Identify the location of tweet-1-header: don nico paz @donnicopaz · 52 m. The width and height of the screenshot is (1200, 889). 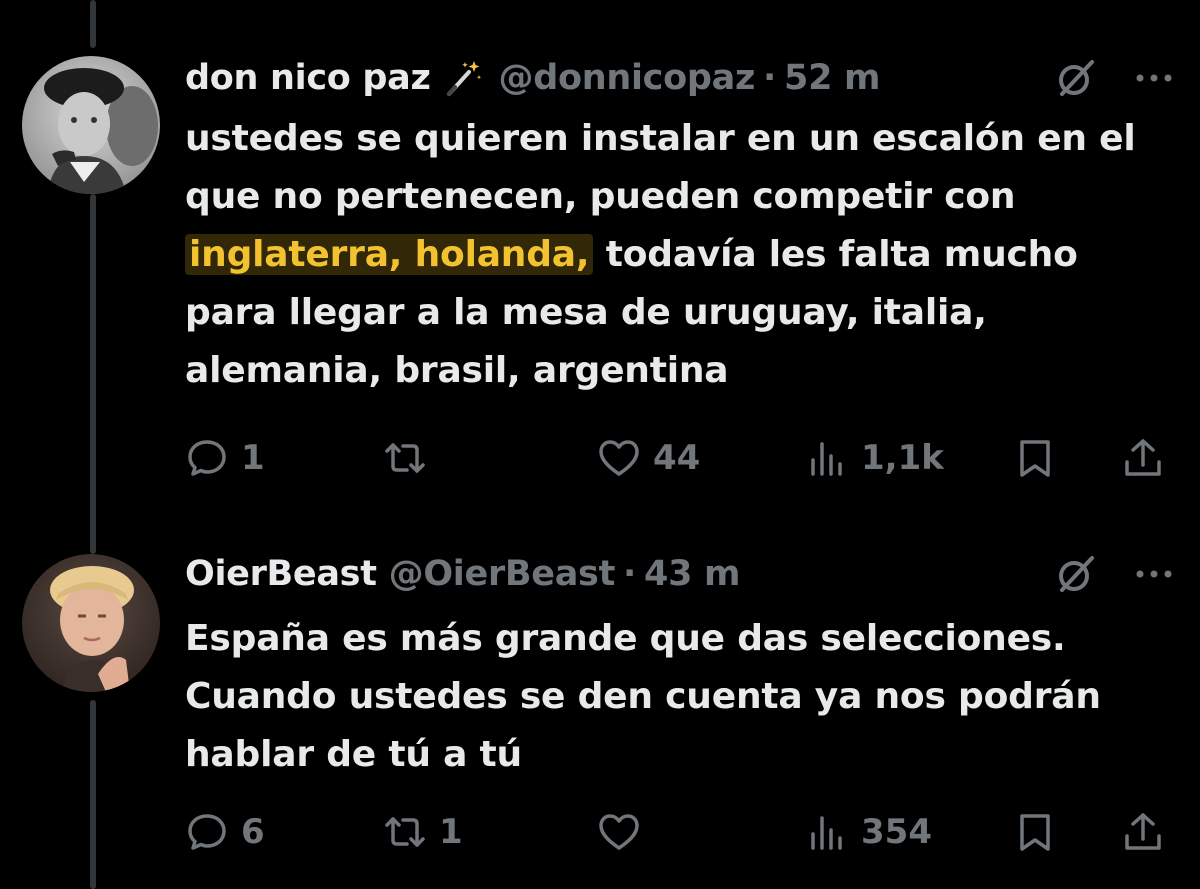
(617, 78).